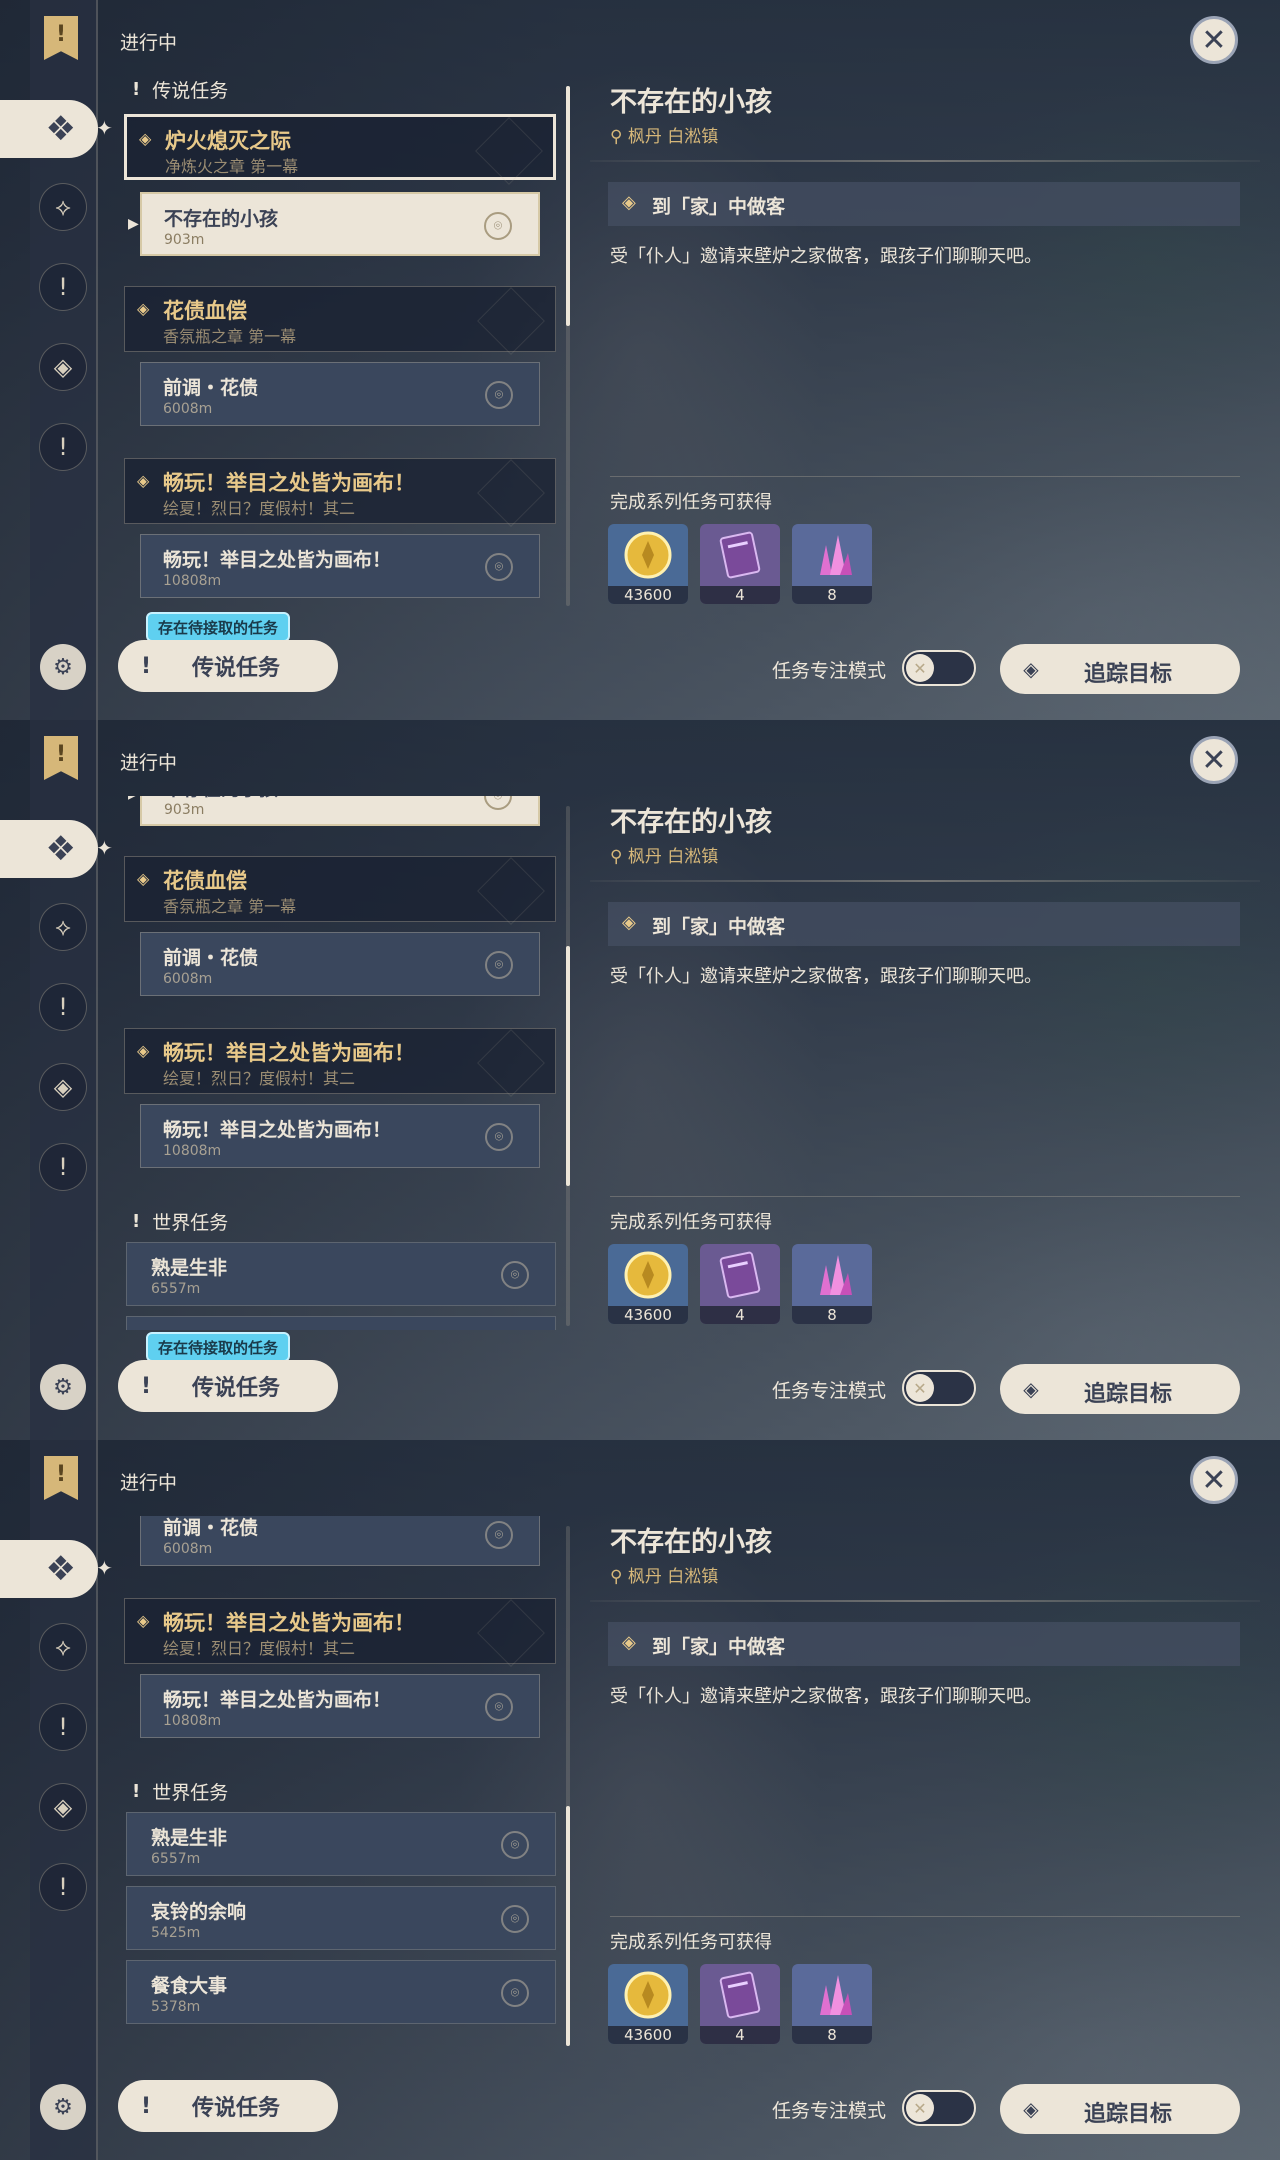 Image resolution: width=1280 pixels, height=2160 pixels. I want to click on objective-bar: ◈ 到「家」中做客, so click(924, 204).